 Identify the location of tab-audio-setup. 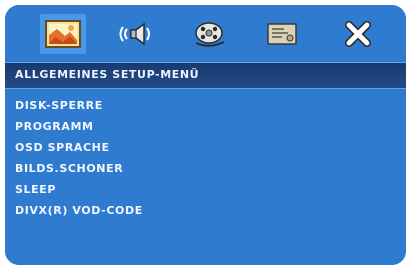
(135, 34).